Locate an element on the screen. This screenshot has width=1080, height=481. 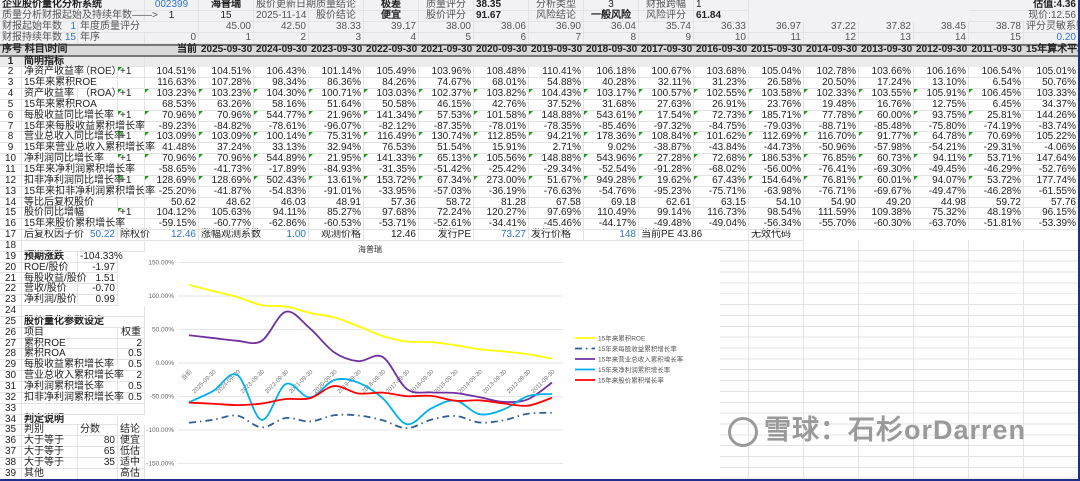
value-cell: -57.03% is located at coordinates (446, 192).